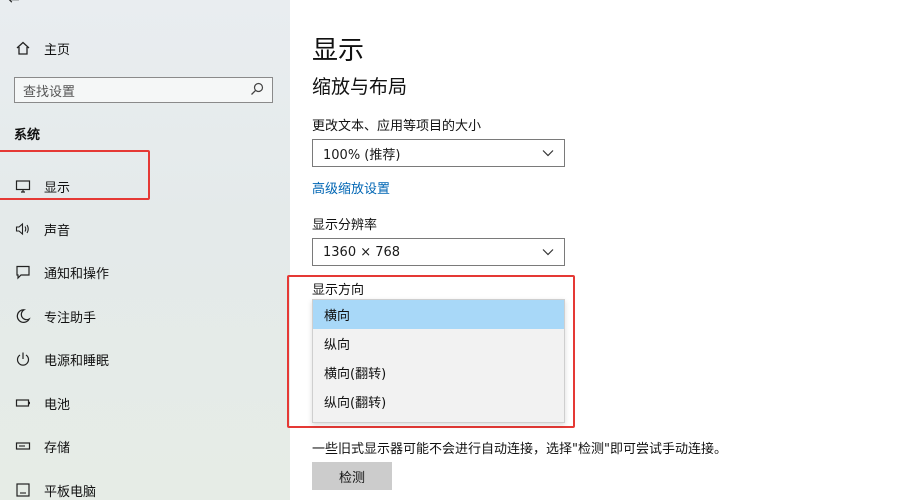  I want to click on notification-icon, so click(23, 272).